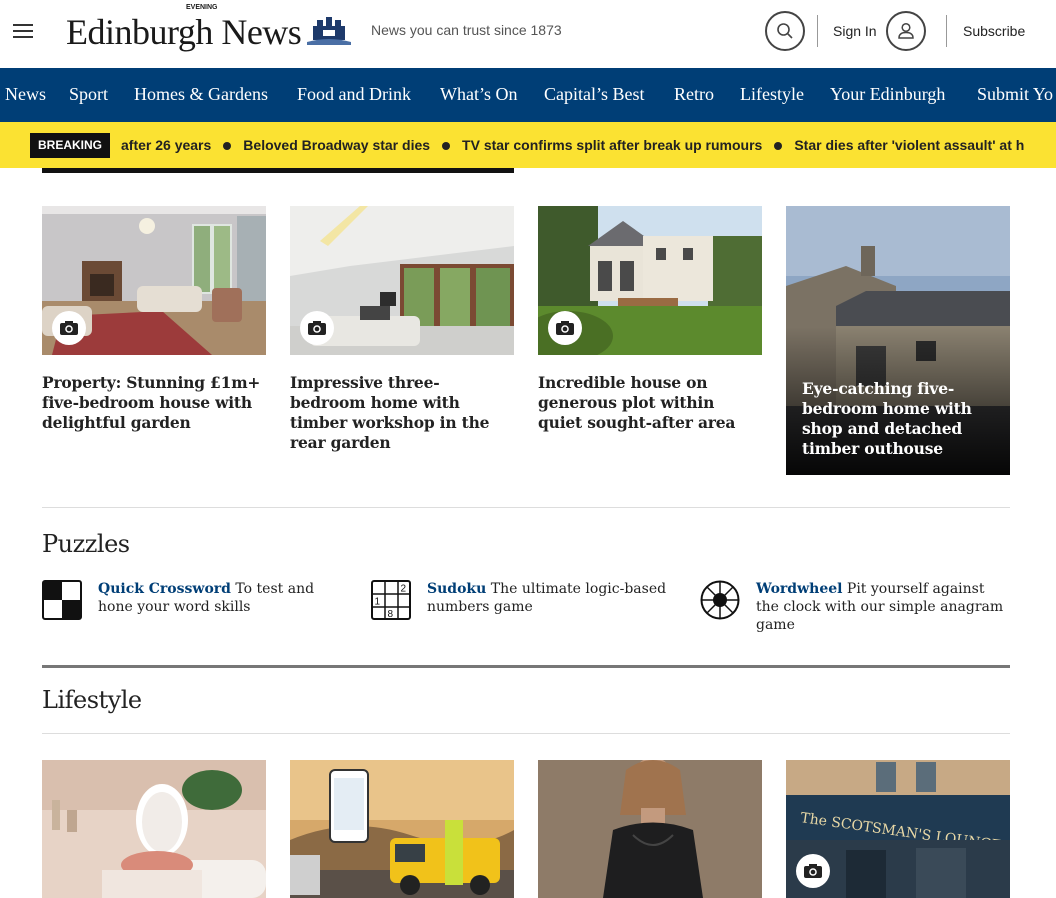 The width and height of the screenshot is (1056, 898). What do you see at coordinates (887, 94) in the screenshot?
I see `nav-item-your-edinburgh: Your Edinburgh` at bounding box center [887, 94].